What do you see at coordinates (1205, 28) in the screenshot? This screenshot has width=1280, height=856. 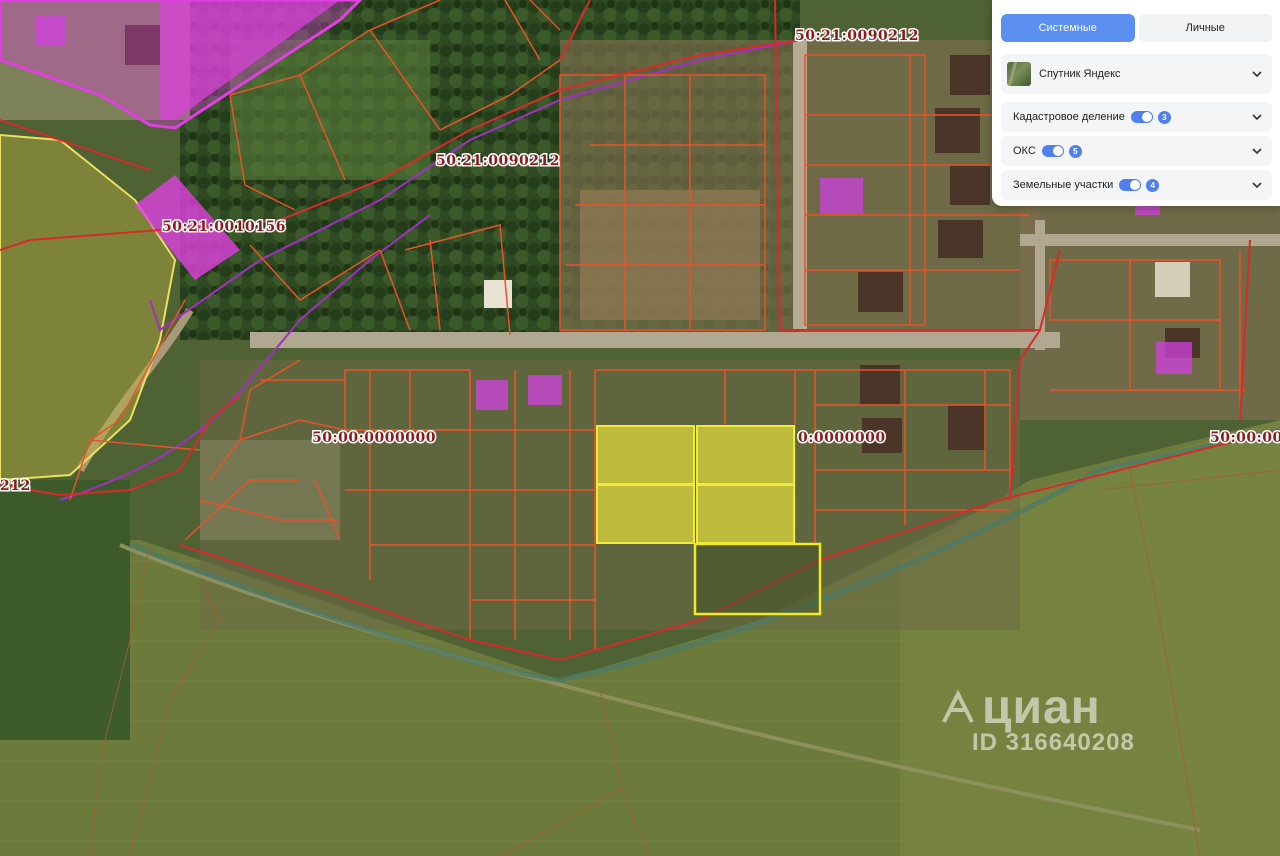 I see `tab-personal: Личные` at bounding box center [1205, 28].